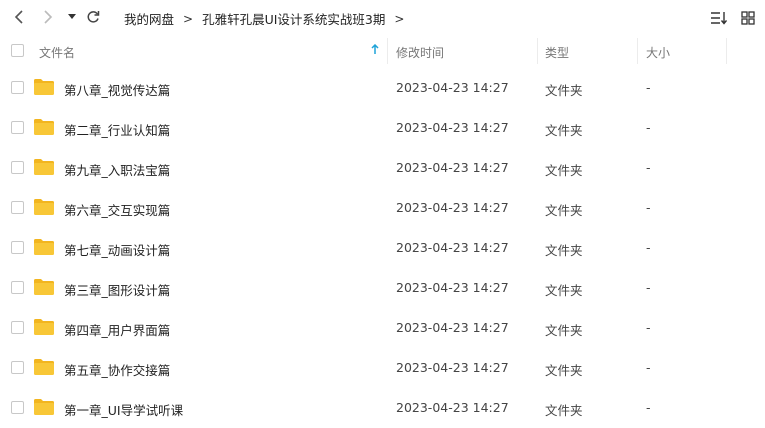 This screenshot has height=428, width=765. Describe the element at coordinates (382, 51) in the screenshot. I see `file-list-header: 文件名 修改时间 类型 大小` at that location.